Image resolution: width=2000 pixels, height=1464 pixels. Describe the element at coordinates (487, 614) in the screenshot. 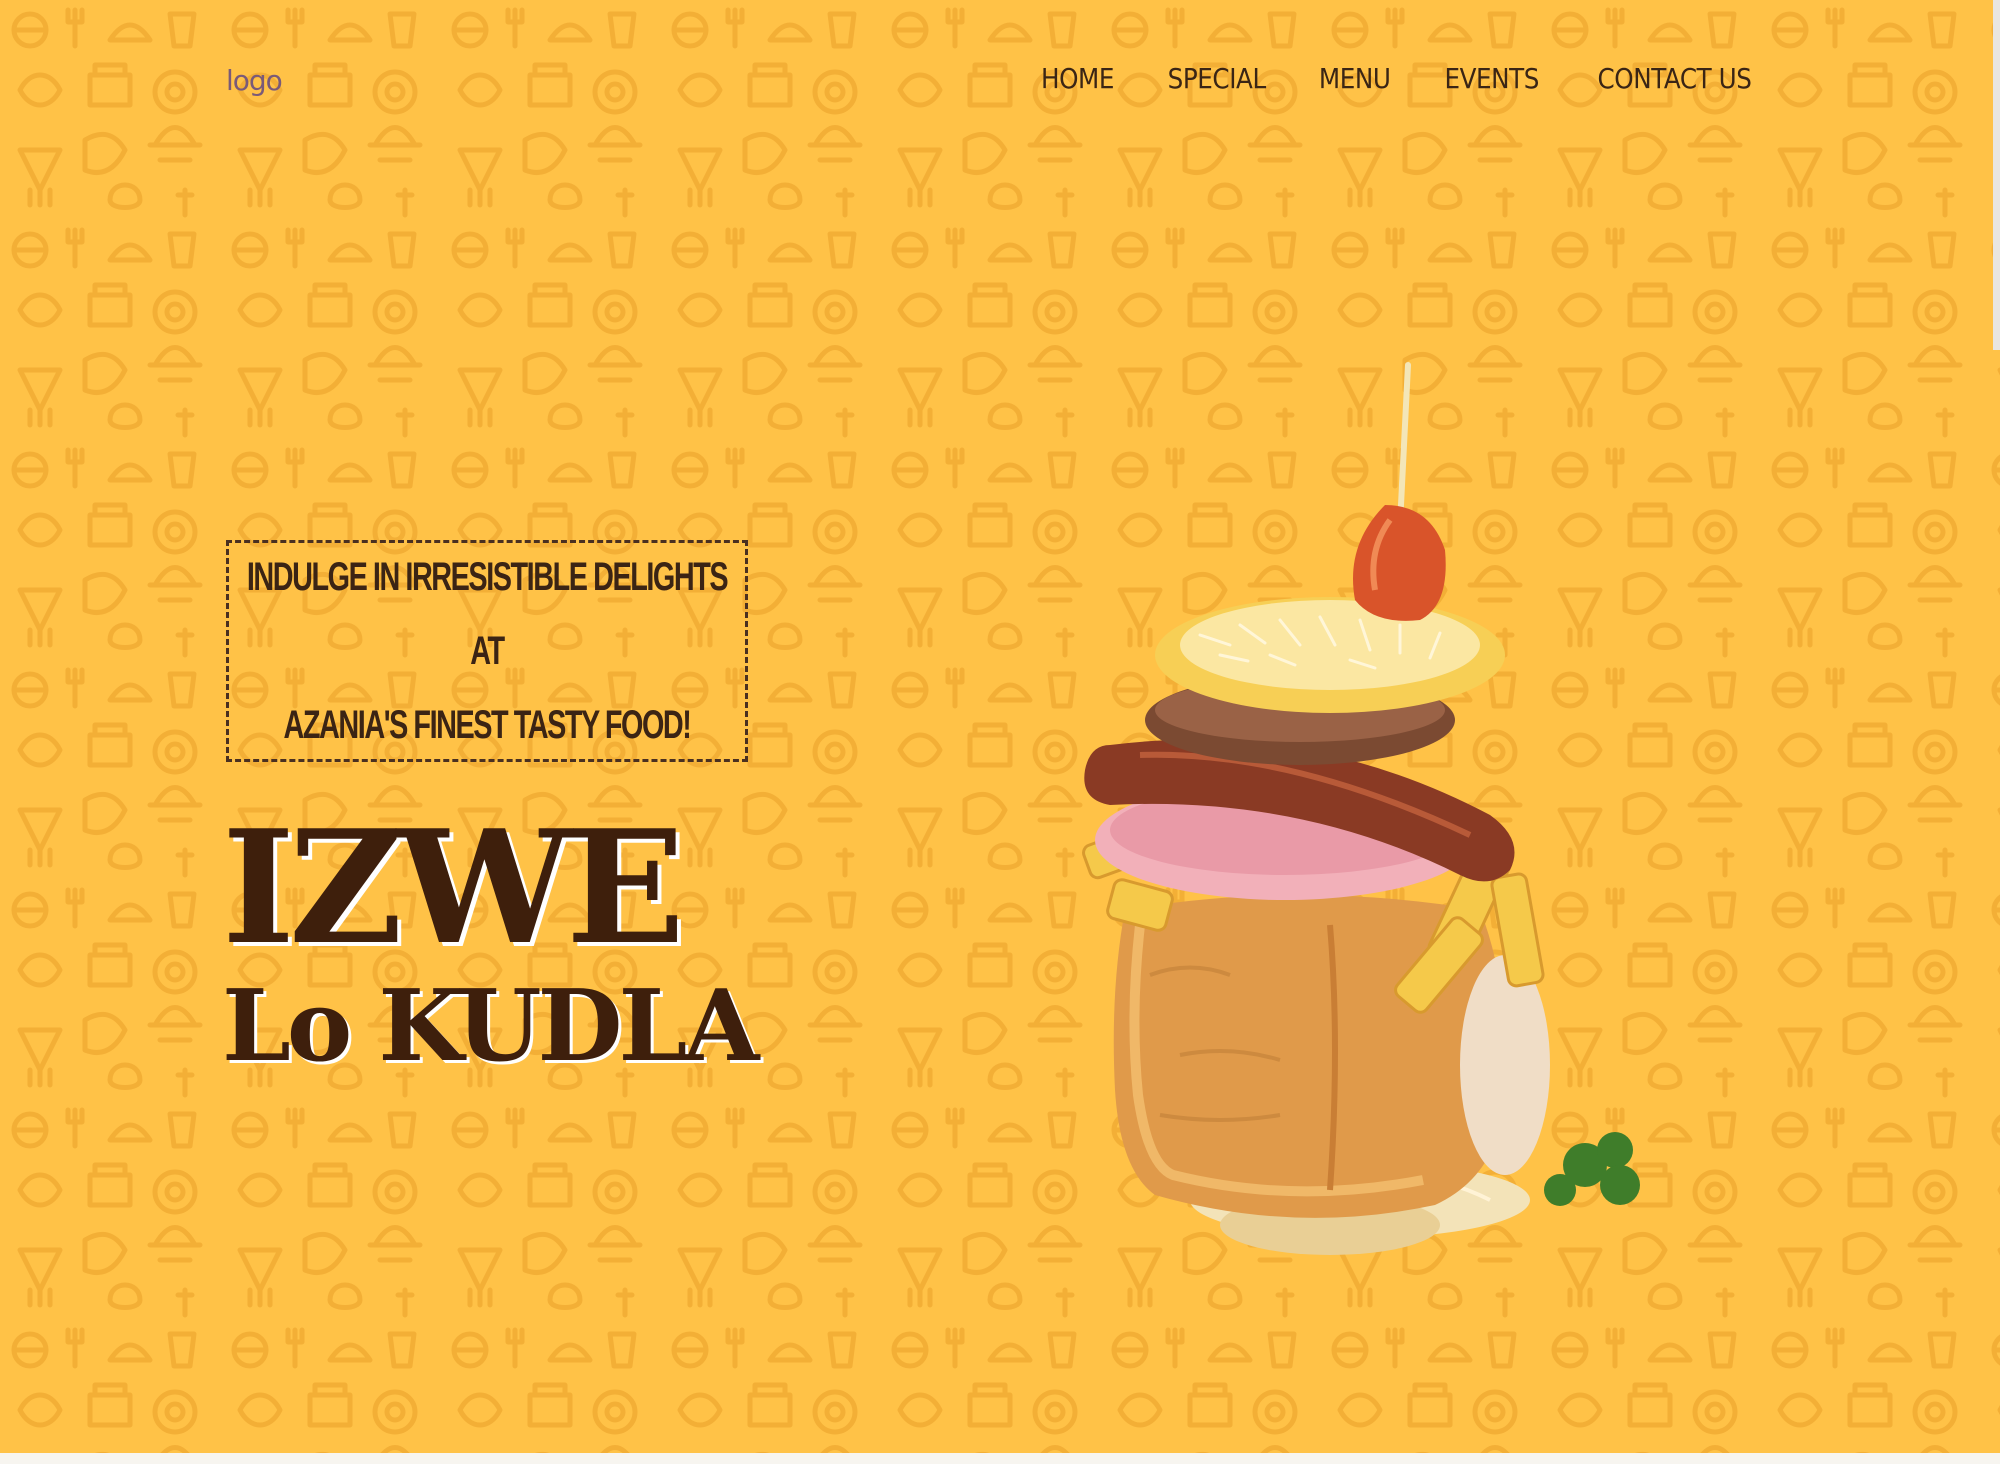

I see `tagline-line-1: INDULGE IN IRRESISTIBLE DELIGHTS AT` at that location.